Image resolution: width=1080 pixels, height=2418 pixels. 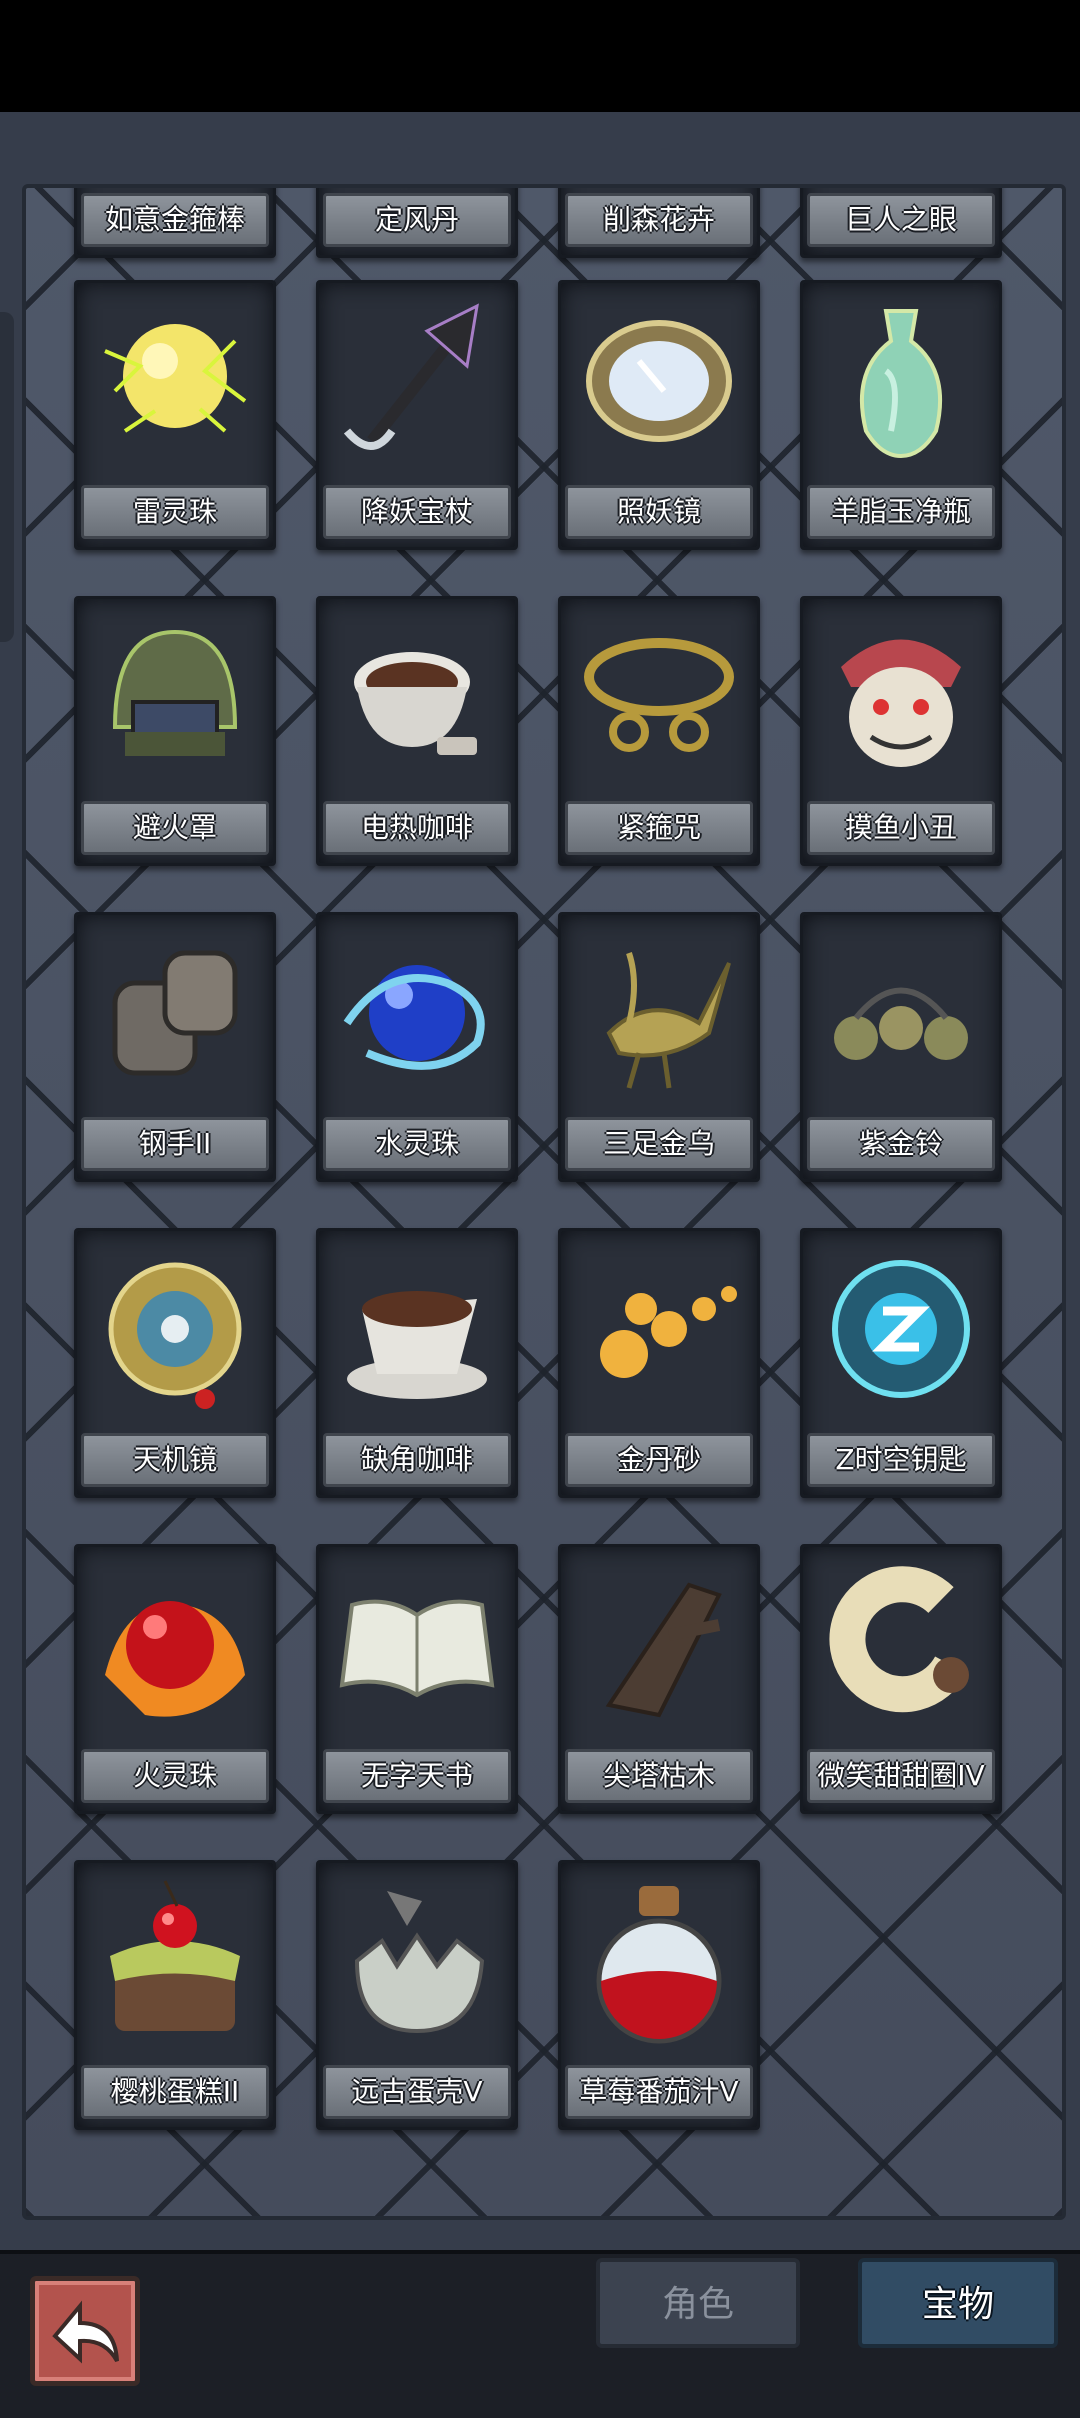 I want to click on item-label: 樱桃蛋糕II, so click(x=175, y=2092).